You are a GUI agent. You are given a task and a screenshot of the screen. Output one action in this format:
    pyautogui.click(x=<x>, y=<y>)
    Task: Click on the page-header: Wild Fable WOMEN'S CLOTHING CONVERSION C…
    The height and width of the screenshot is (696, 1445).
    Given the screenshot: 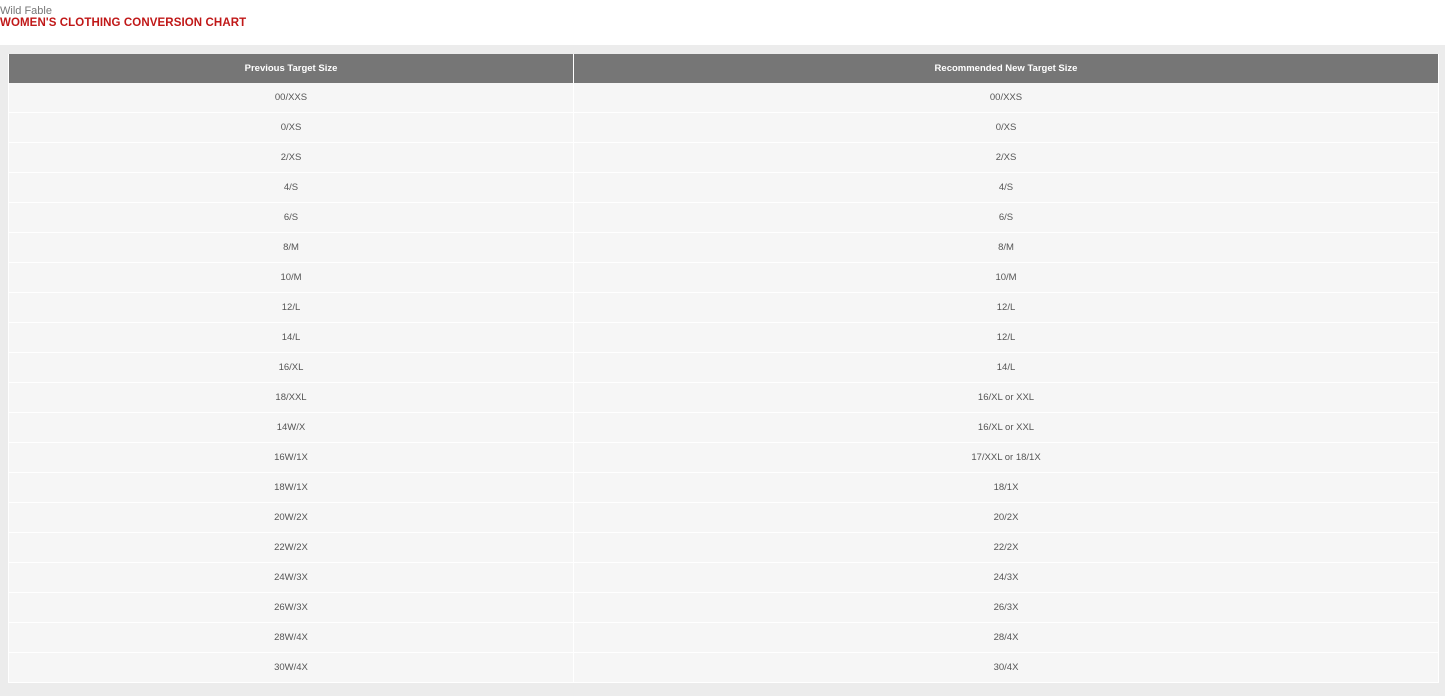 What is the action you would take?
    pyautogui.click(x=722, y=22)
    